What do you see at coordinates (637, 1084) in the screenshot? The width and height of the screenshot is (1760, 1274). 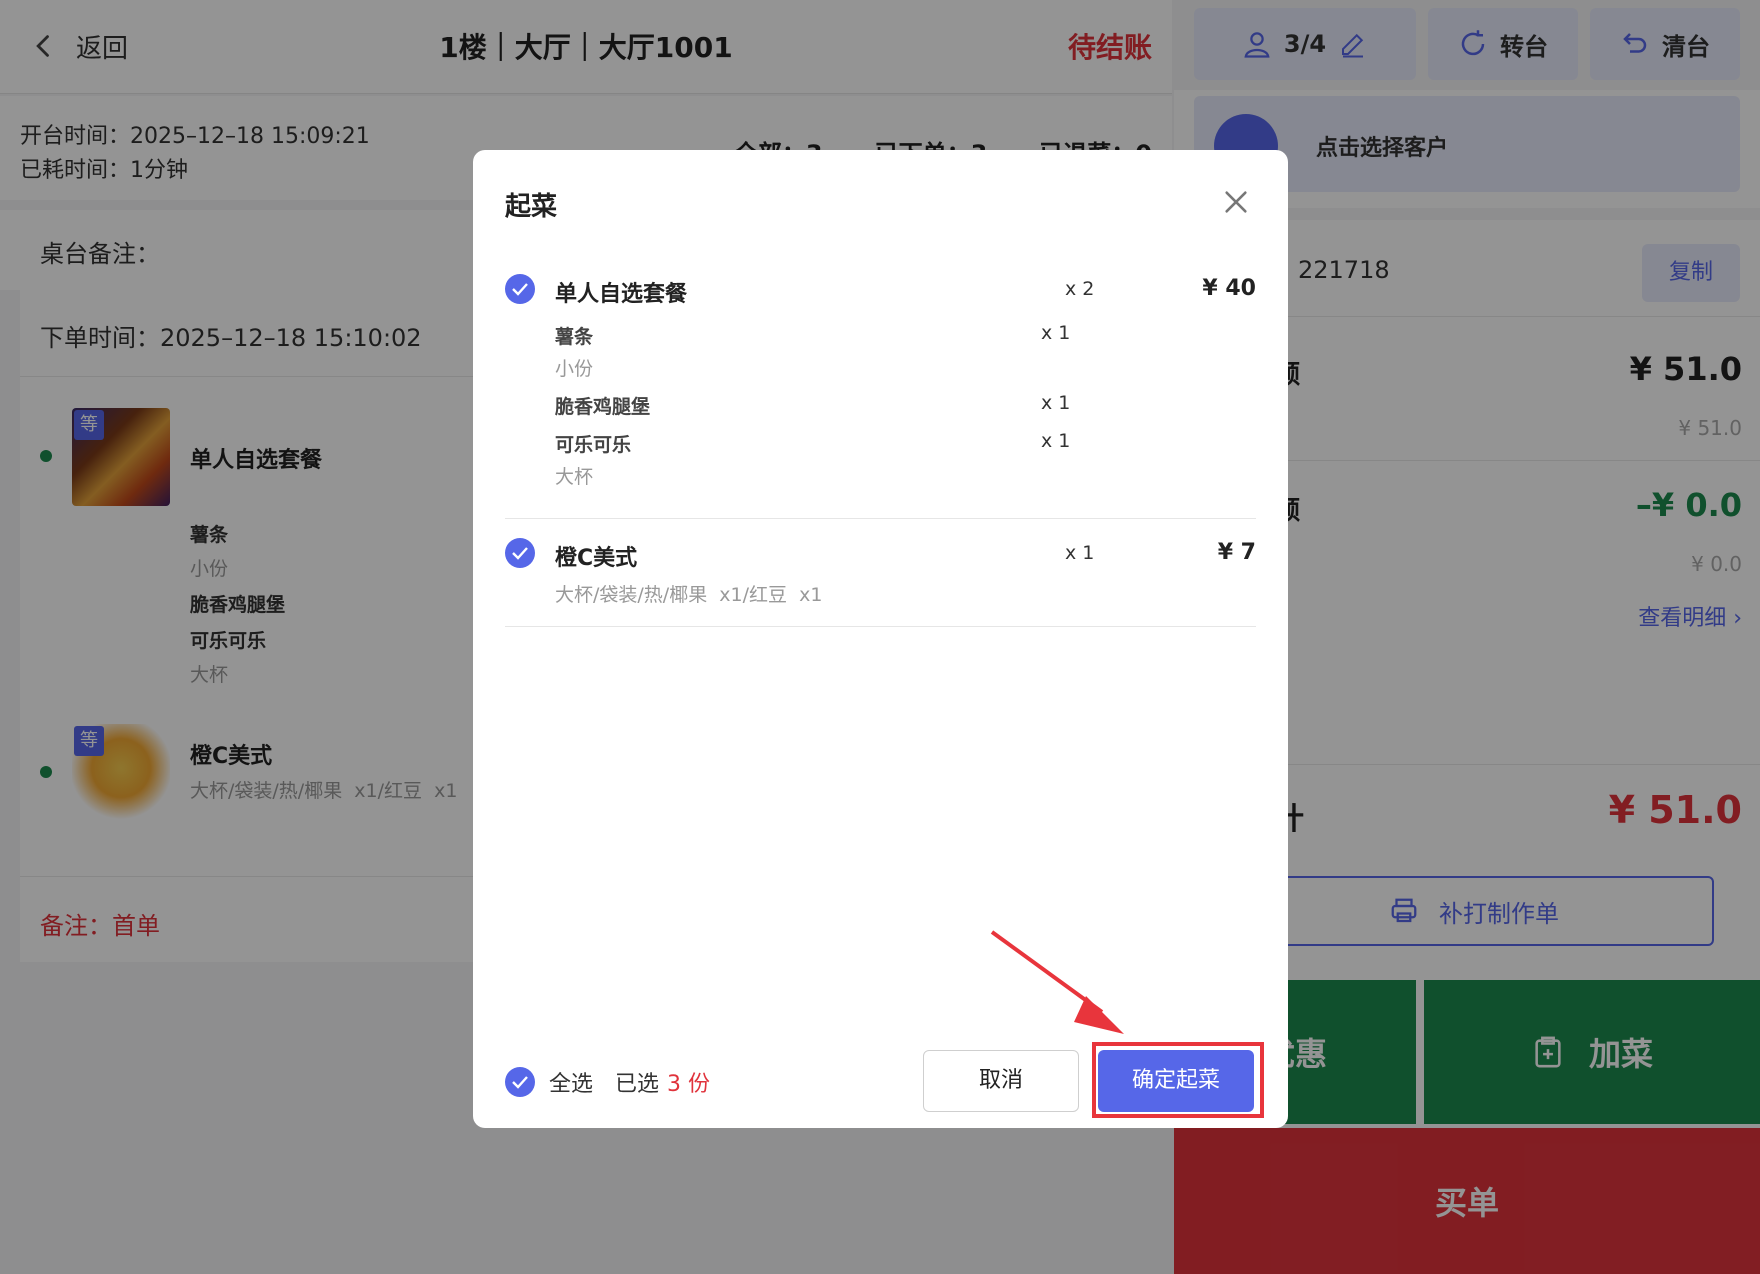 I see `selected-prefix: 已选` at bounding box center [637, 1084].